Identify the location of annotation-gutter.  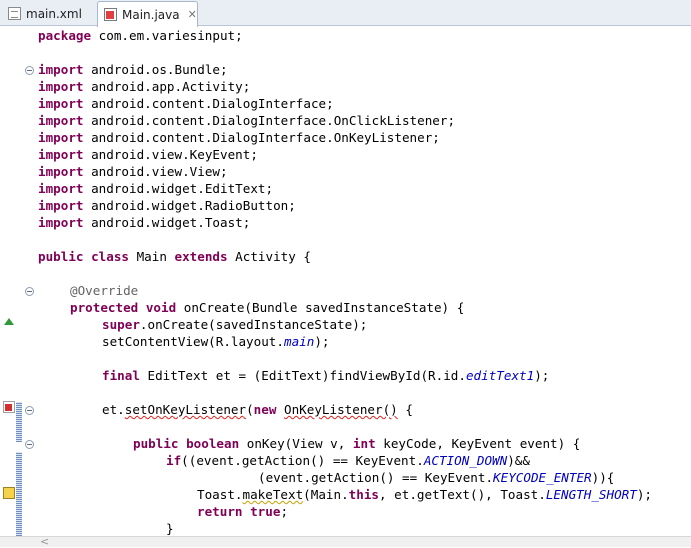
(11, 281).